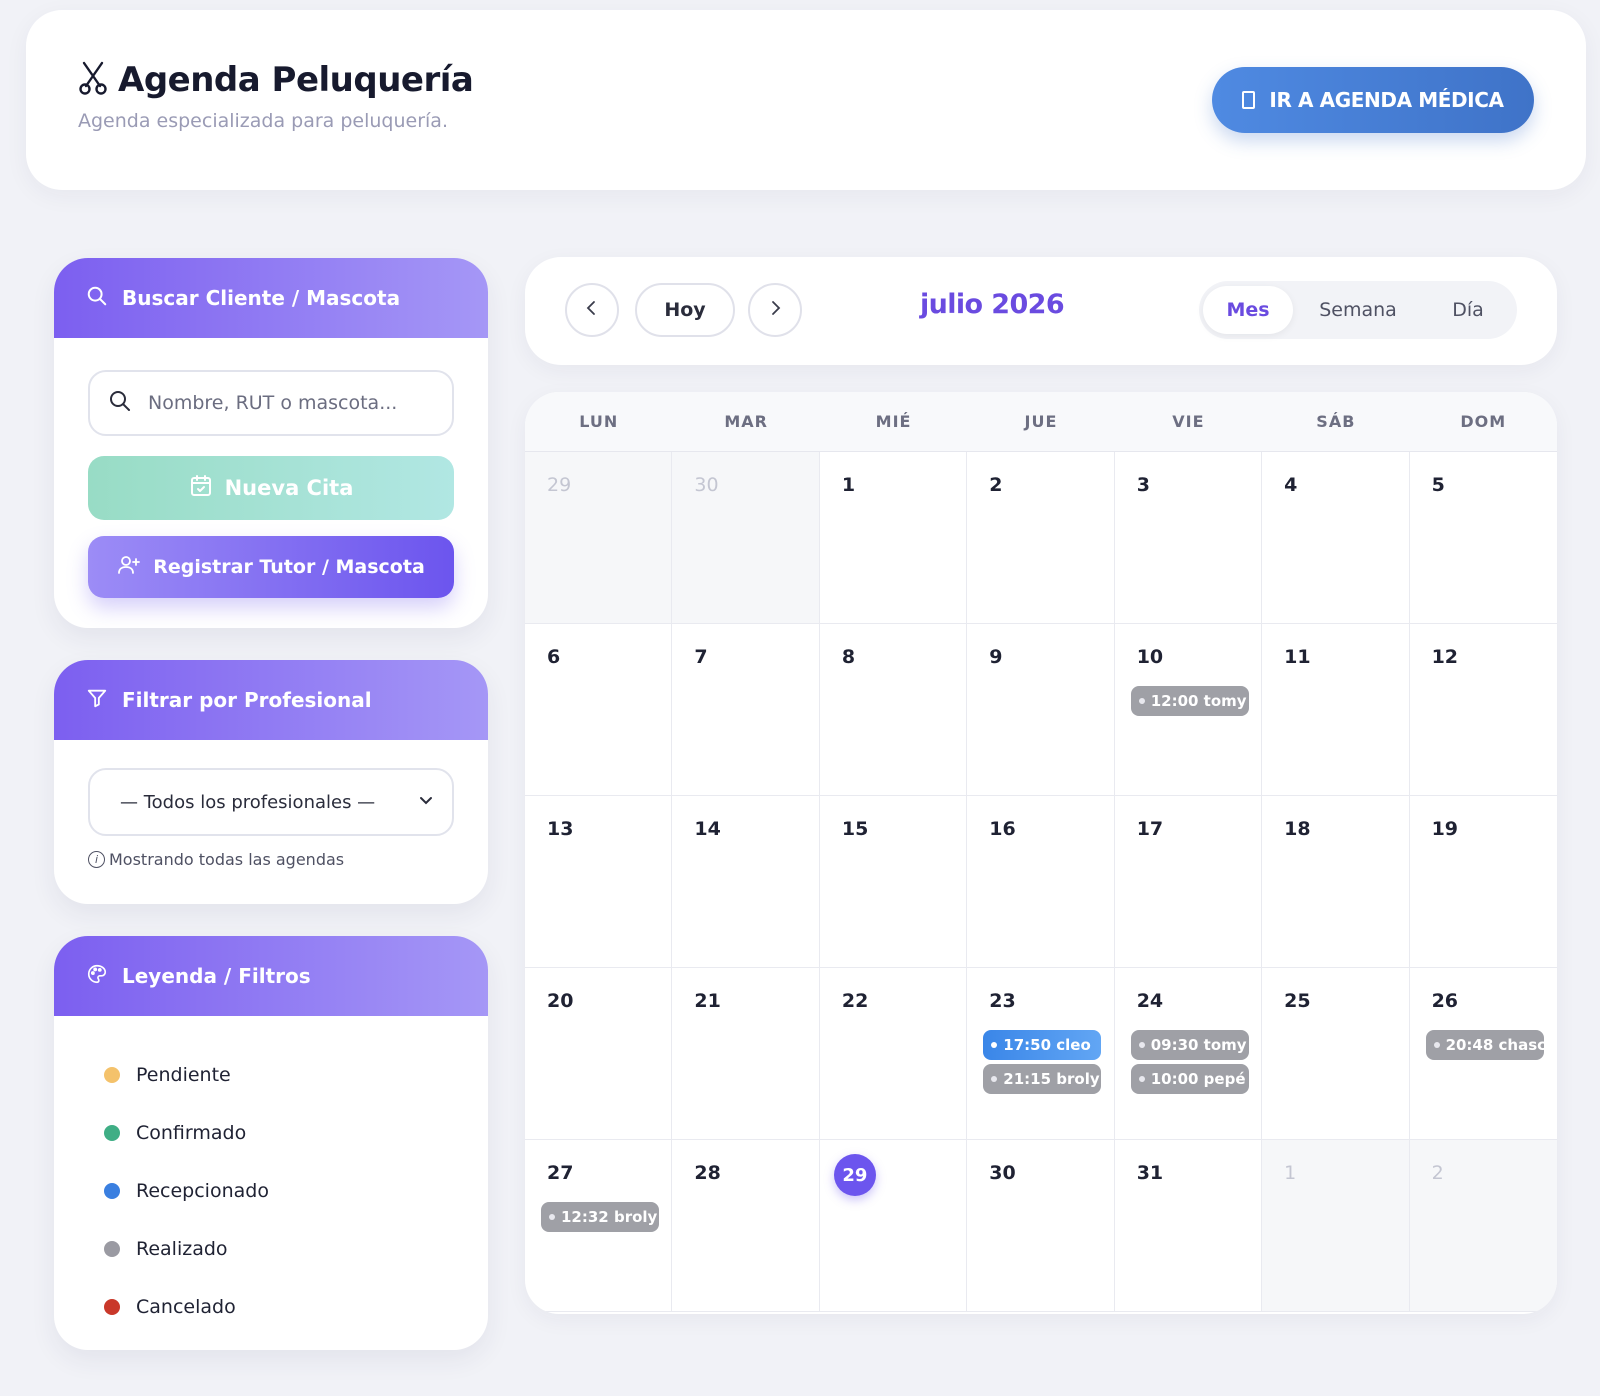  What do you see at coordinates (1373, 100) in the screenshot?
I see `medical-agenda-button: IR A AGENDA MÉDICA` at bounding box center [1373, 100].